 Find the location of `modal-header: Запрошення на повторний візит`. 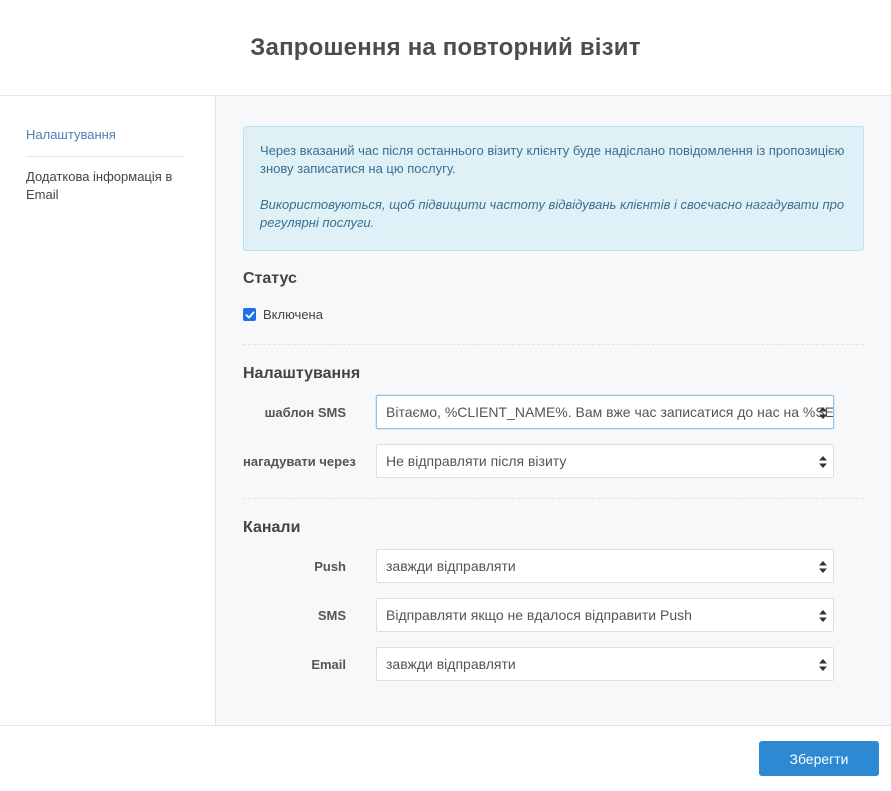

modal-header: Запрошення на повторний візит is located at coordinates (445, 48).